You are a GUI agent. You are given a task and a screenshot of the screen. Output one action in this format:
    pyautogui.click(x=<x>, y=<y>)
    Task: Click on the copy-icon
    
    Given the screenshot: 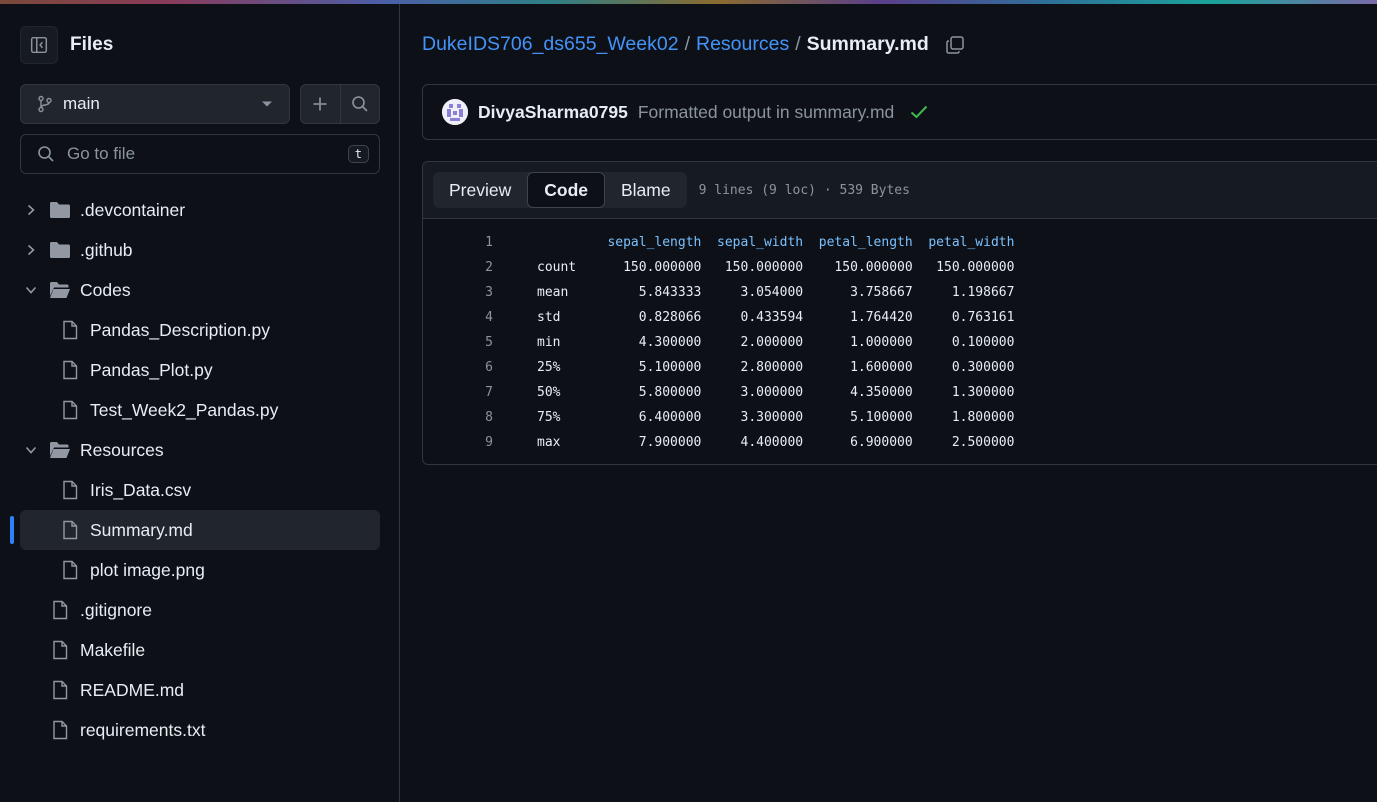 What is the action you would take?
    pyautogui.click(x=955, y=44)
    